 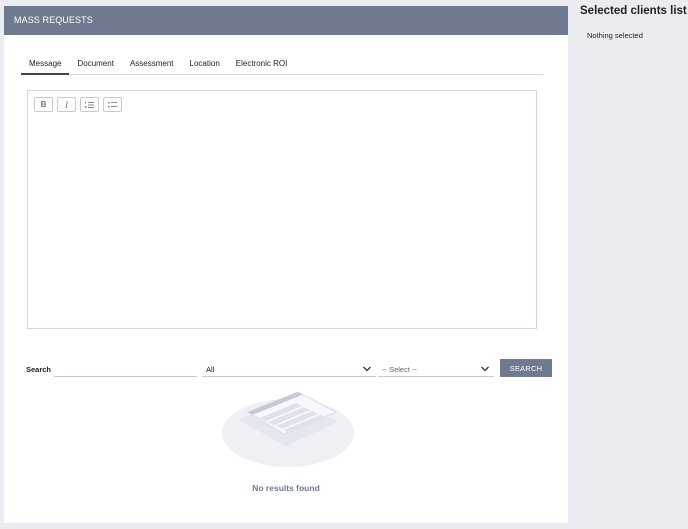 What do you see at coordinates (286, 488) in the screenshot?
I see `no-results-text: No results found` at bounding box center [286, 488].